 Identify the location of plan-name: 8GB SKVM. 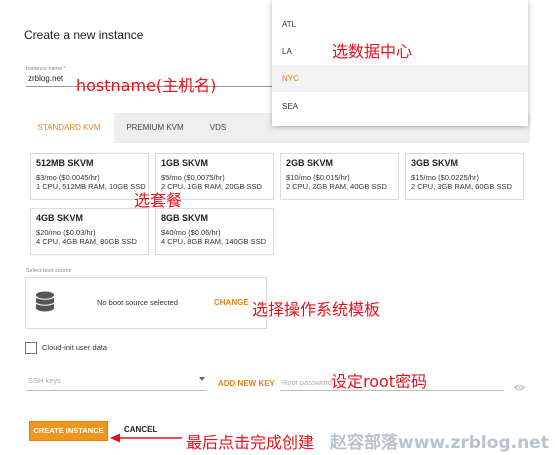
(185, 218).